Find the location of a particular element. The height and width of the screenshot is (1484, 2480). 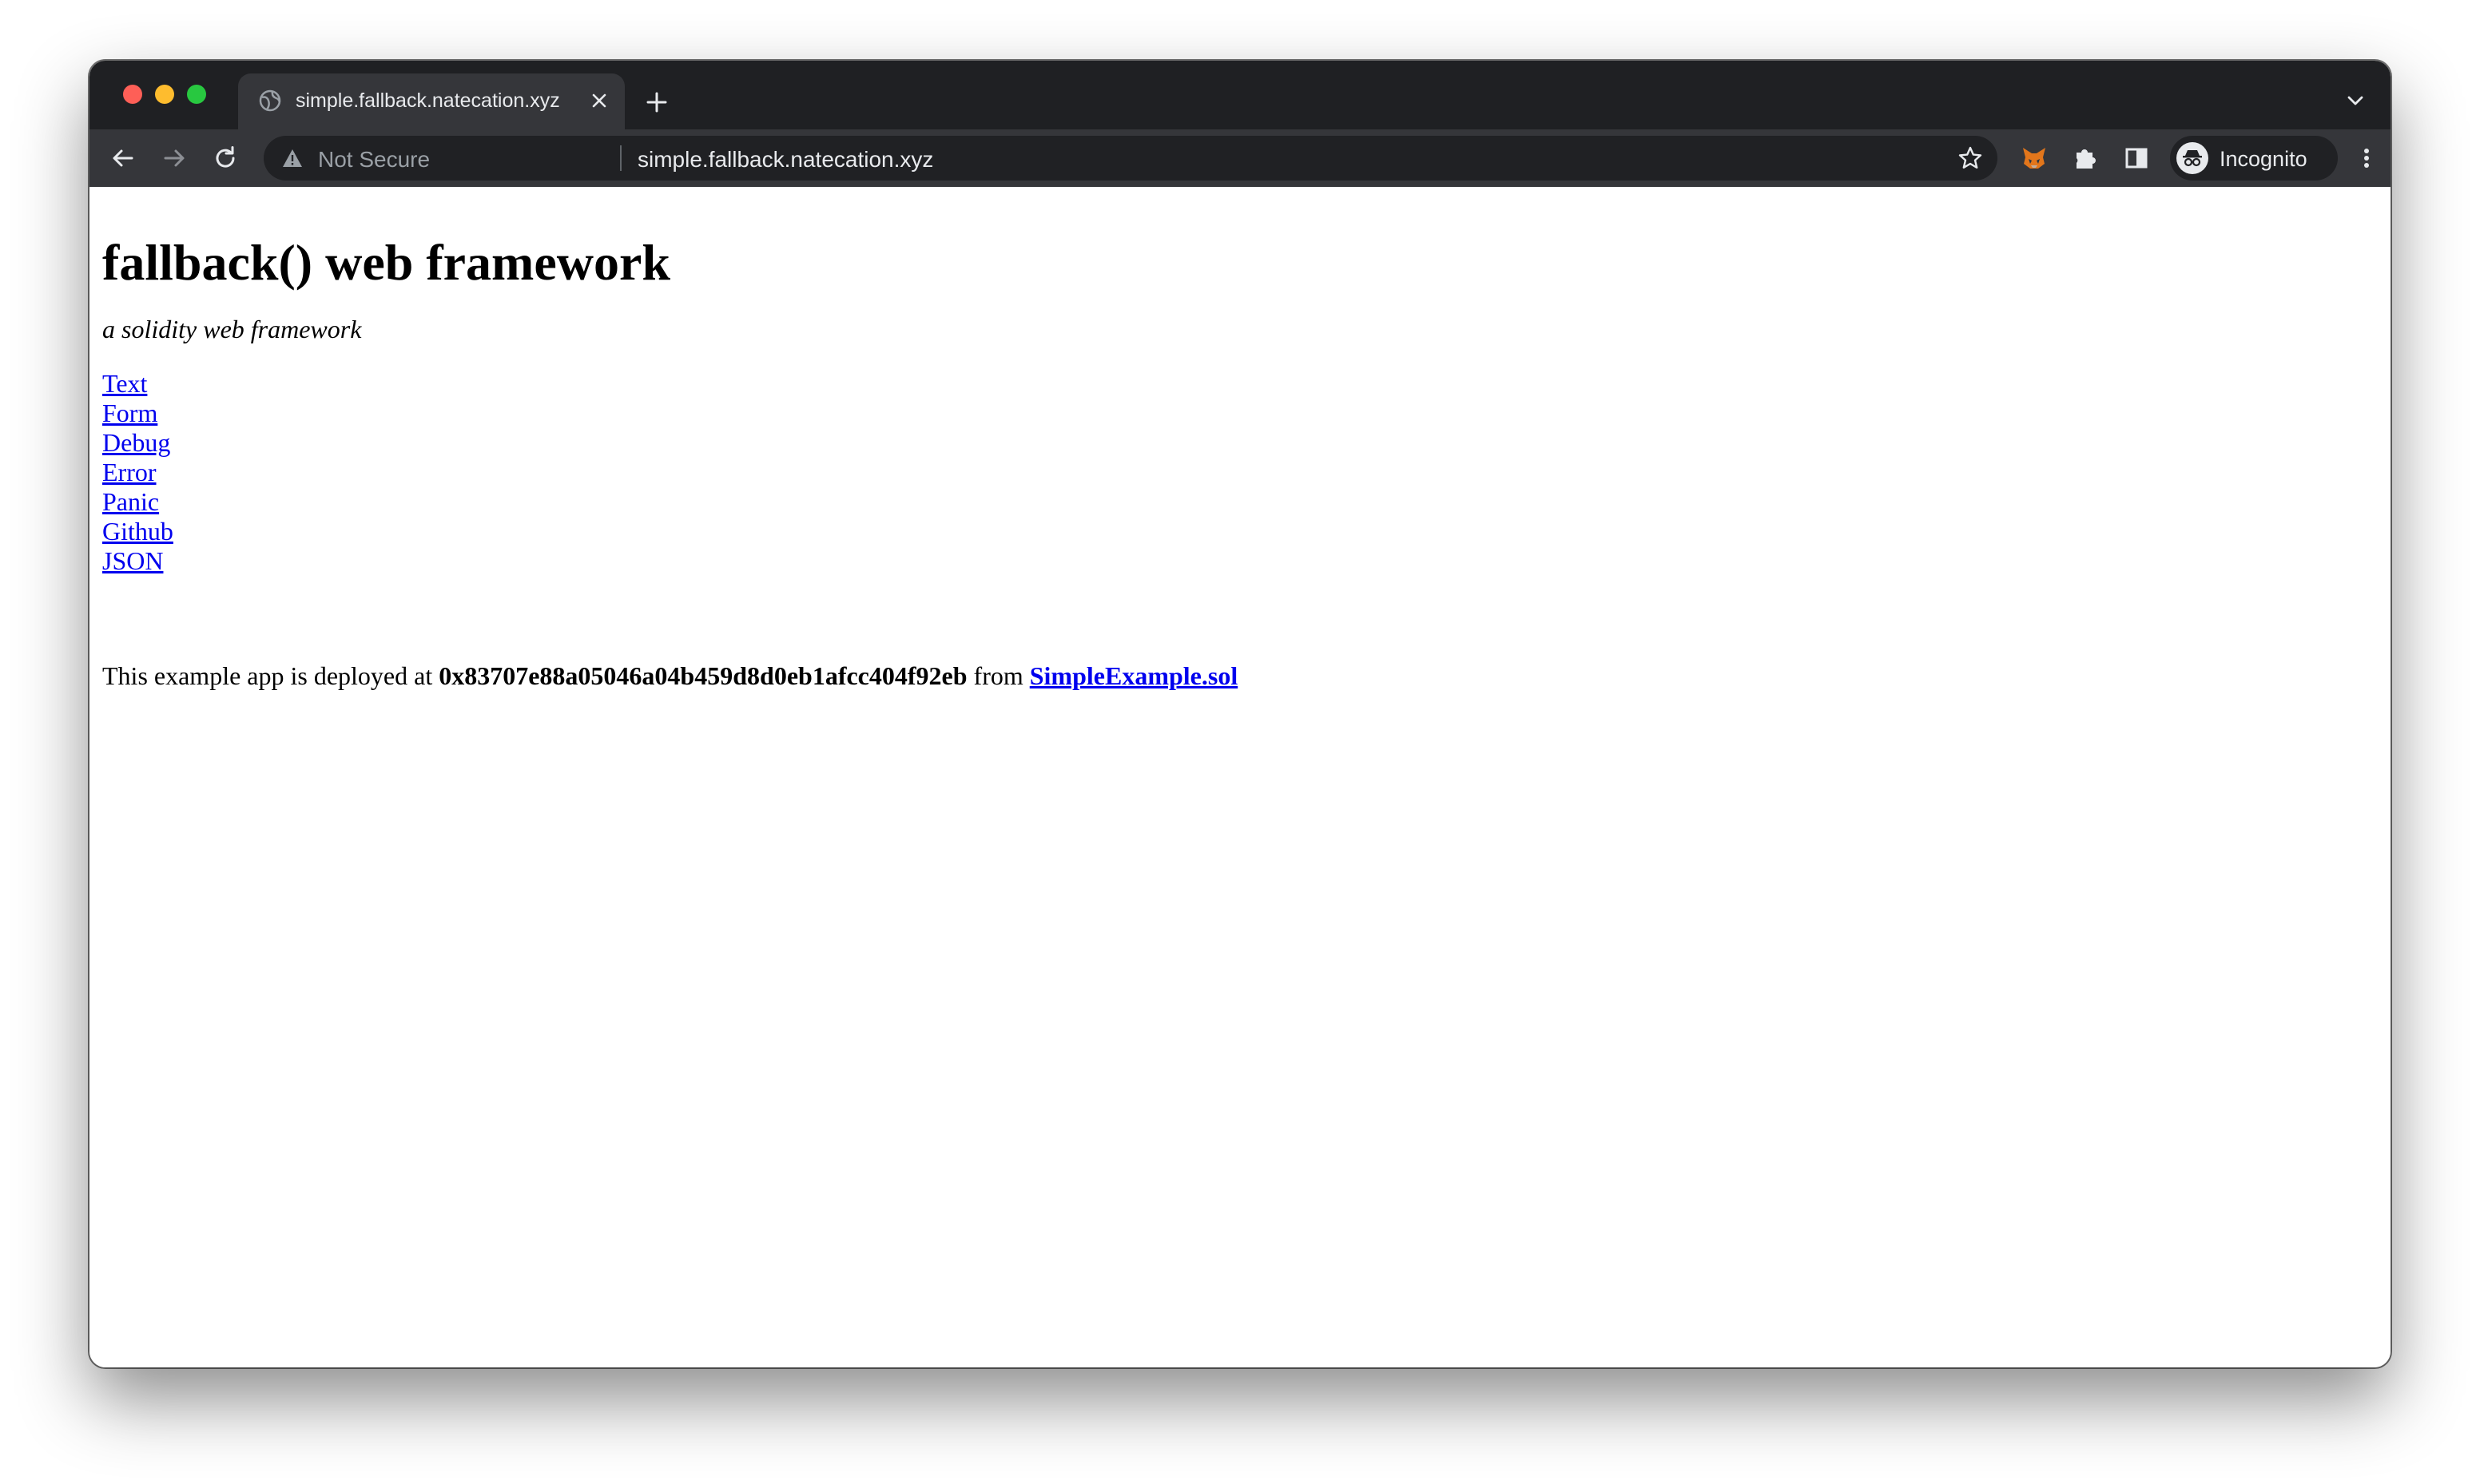

window-zoom-button is located at coordinates (197, 94).